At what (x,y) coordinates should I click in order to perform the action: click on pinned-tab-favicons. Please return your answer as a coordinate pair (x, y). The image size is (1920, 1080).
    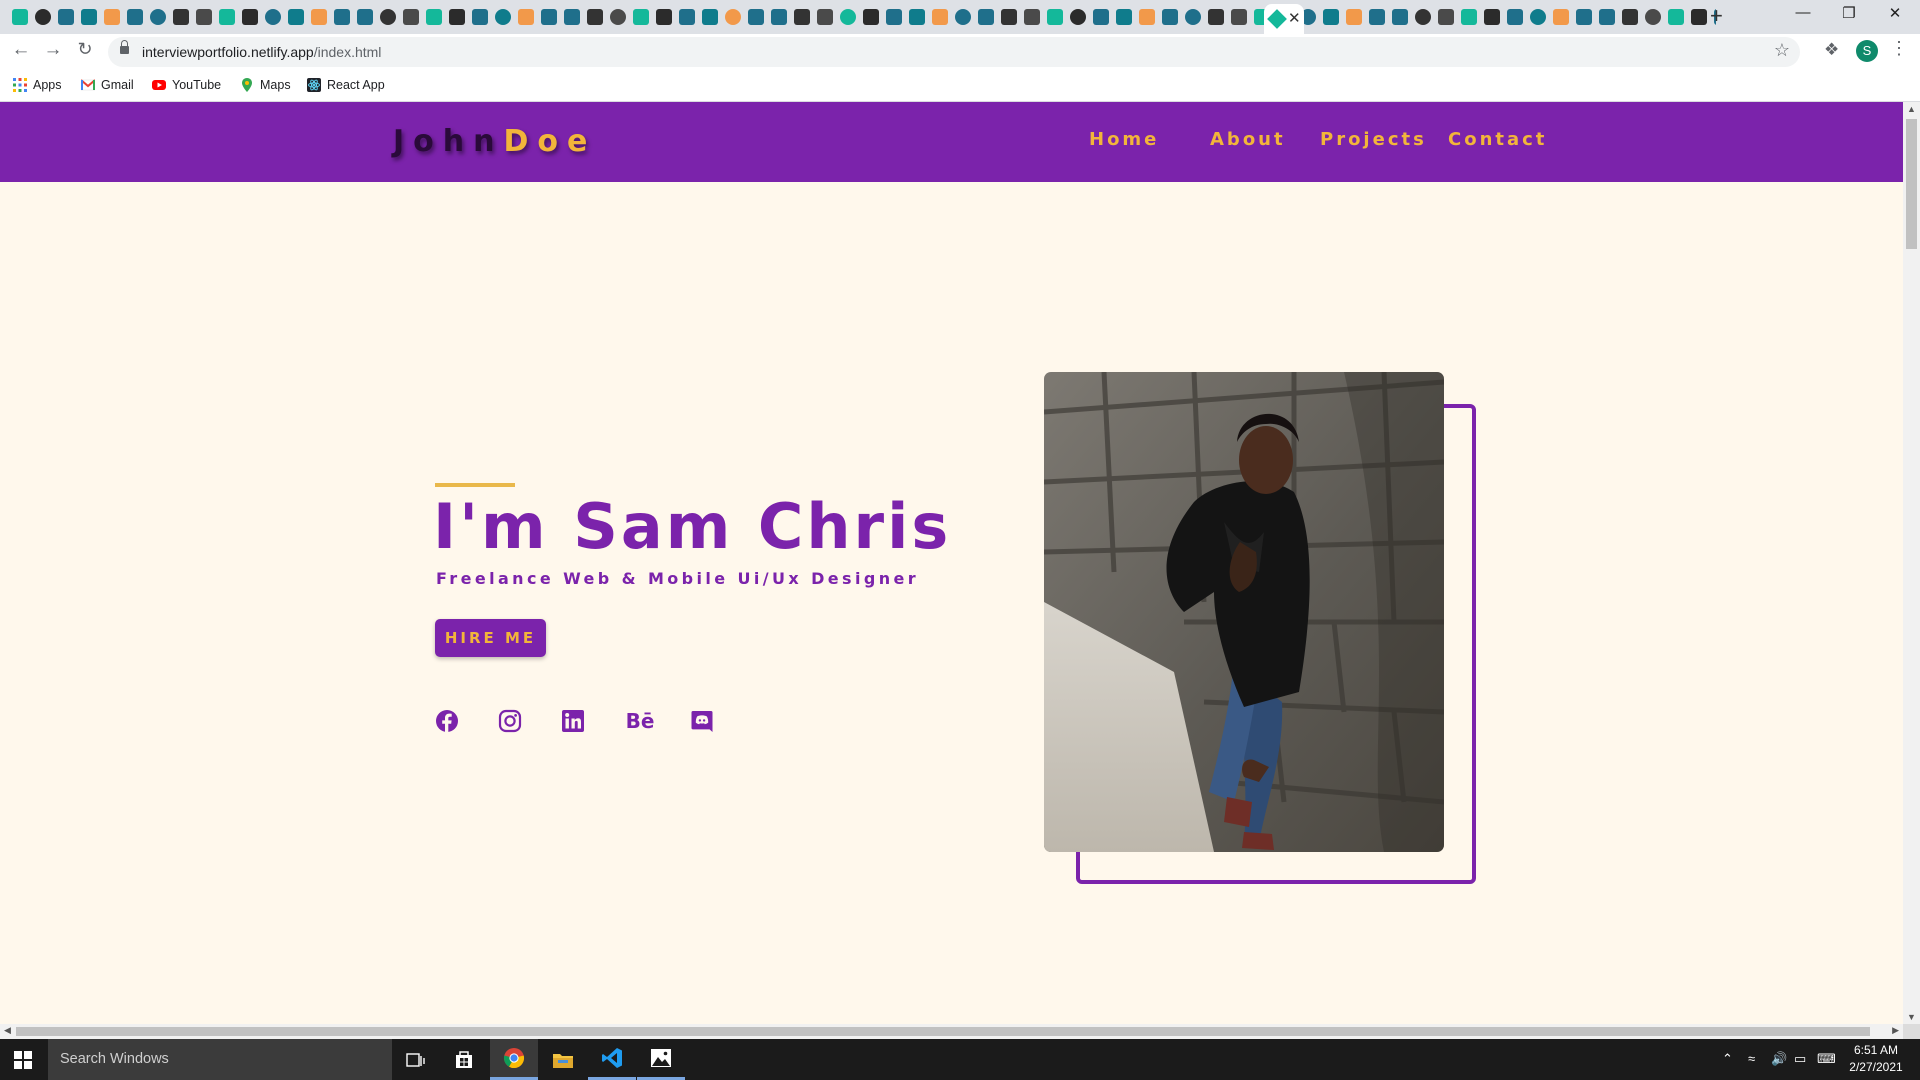
    Looking at the image, I should click on (862, 17).